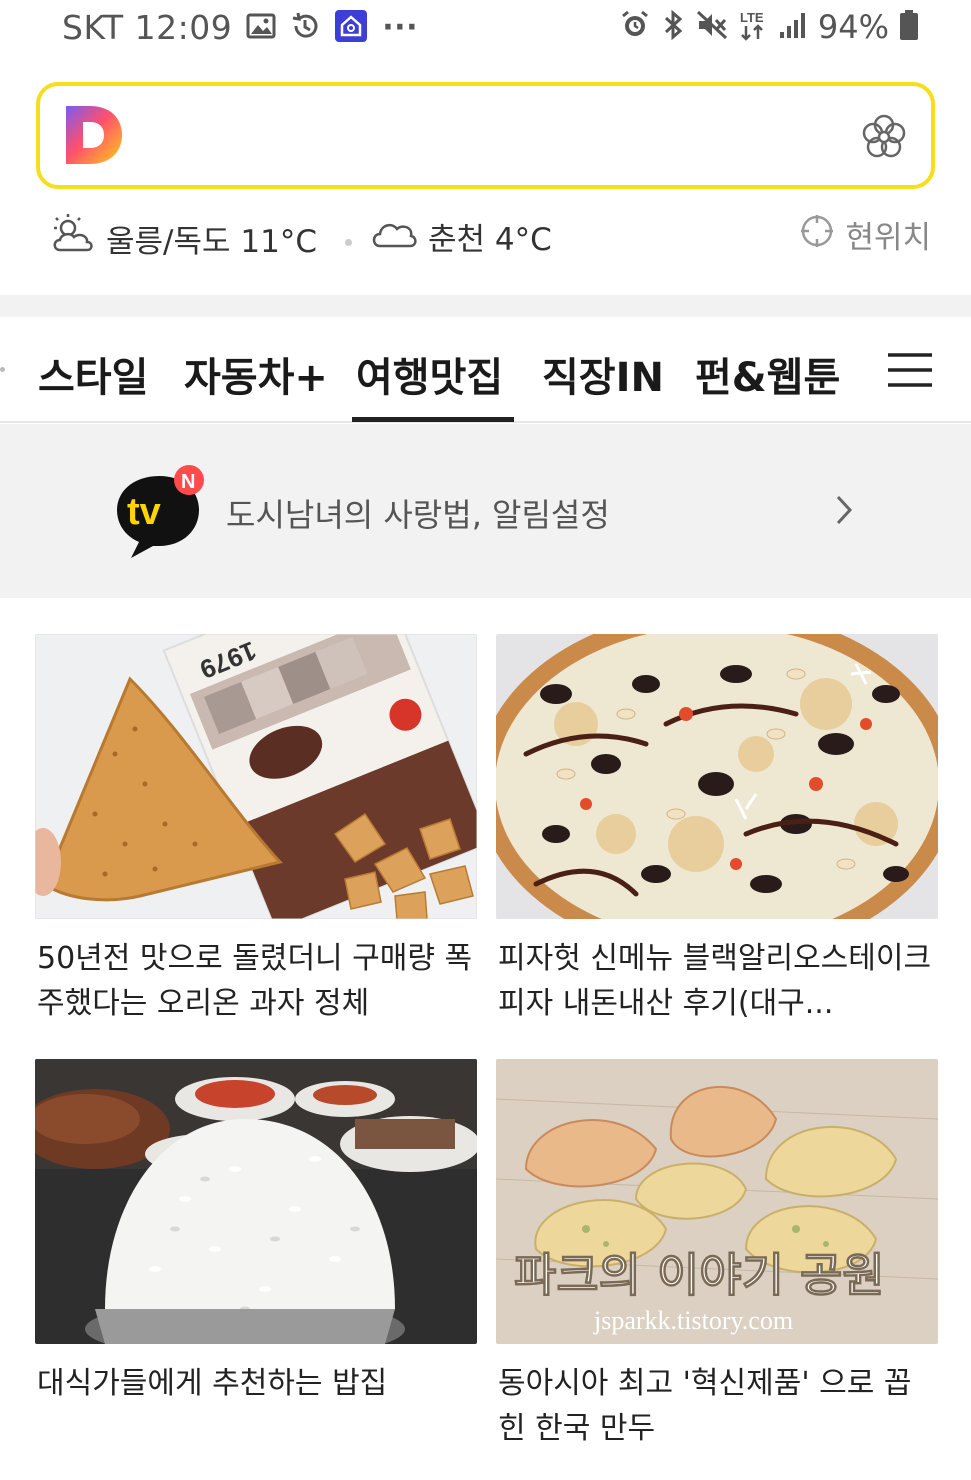 The image size is (971, 1480). What do you see at coordinates (256, 776) in the screenshot?
I see `article-thumbnail-1: 1979` at bounding box center [256, 776].